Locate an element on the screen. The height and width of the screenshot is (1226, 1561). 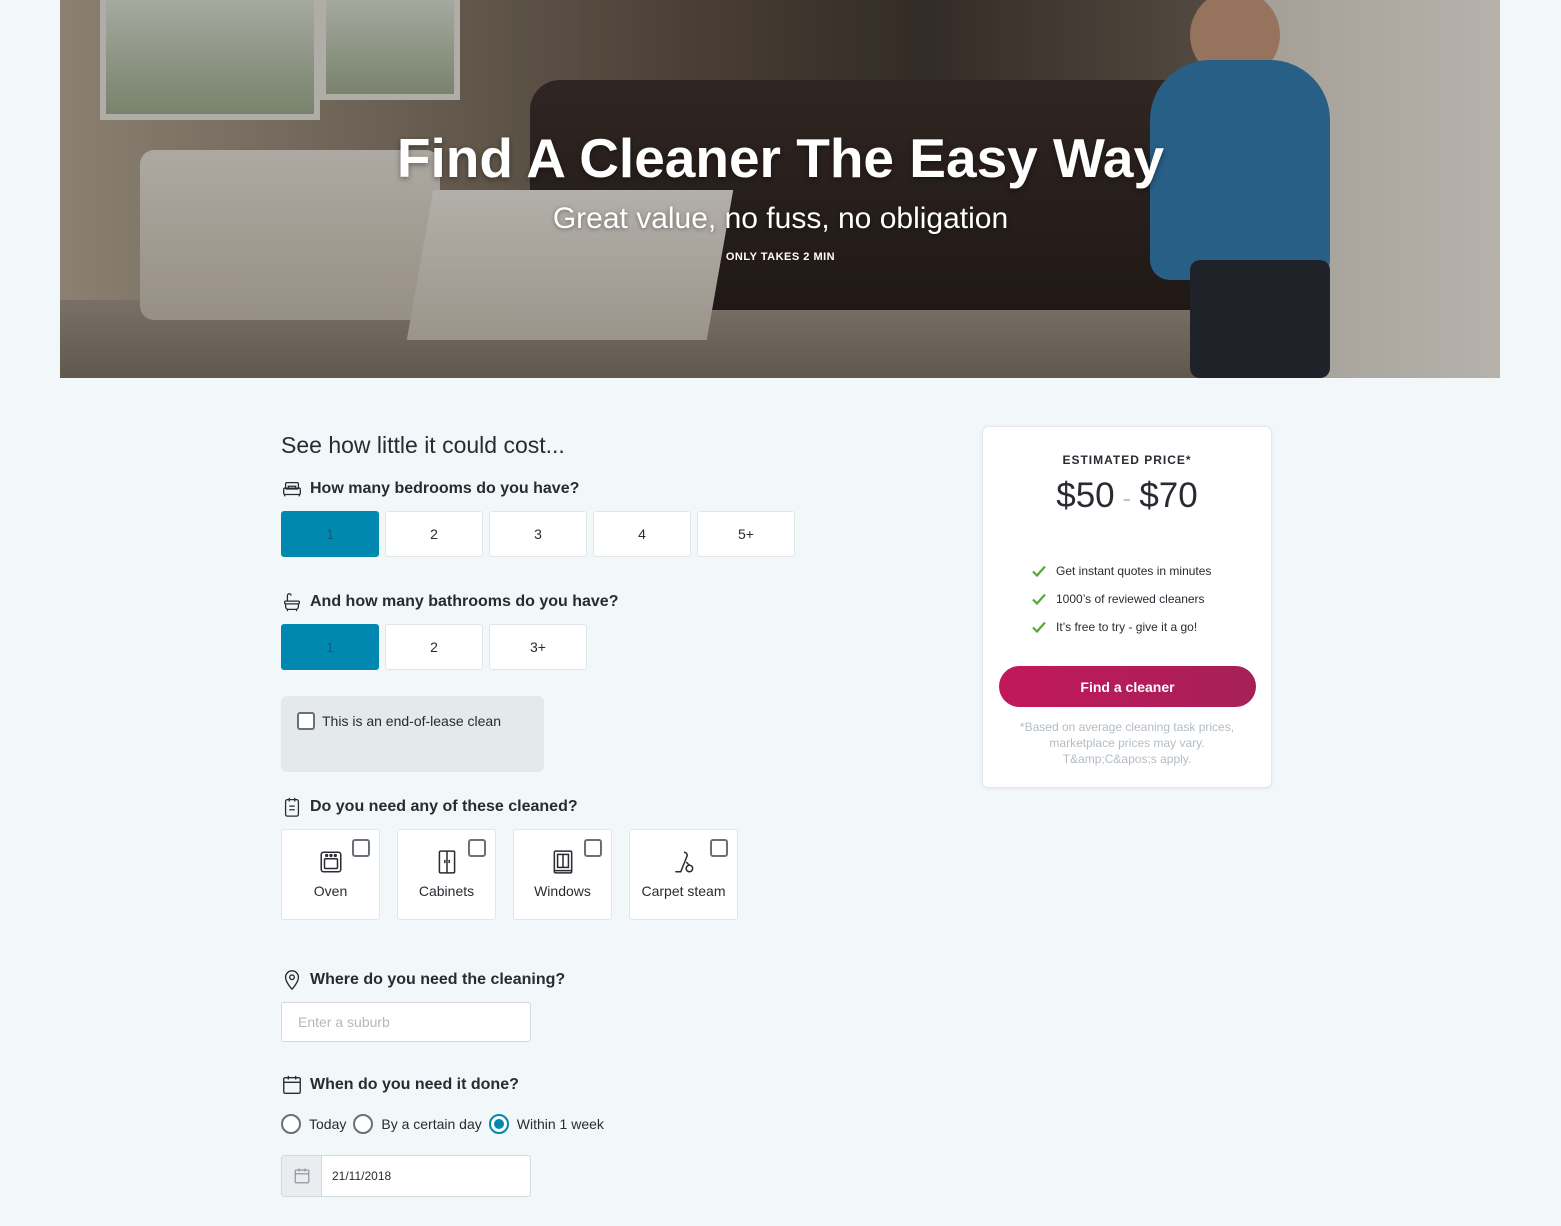
bathrooms-label: And how many bathrooms do you have? is located at coordinates (464, 601).